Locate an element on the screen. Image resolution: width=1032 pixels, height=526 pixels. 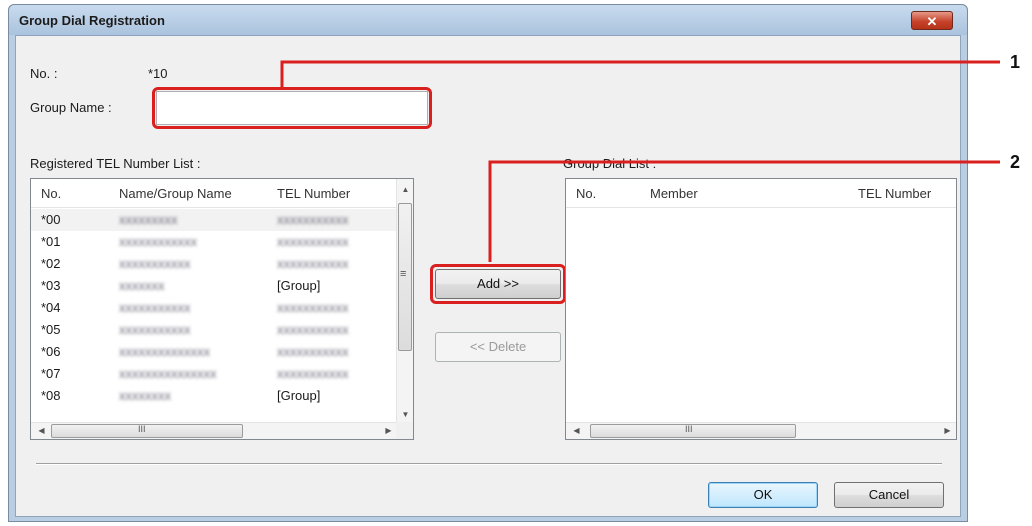
cell-name: xxxxxxxxxxxx is located at coordinates (158, 241).